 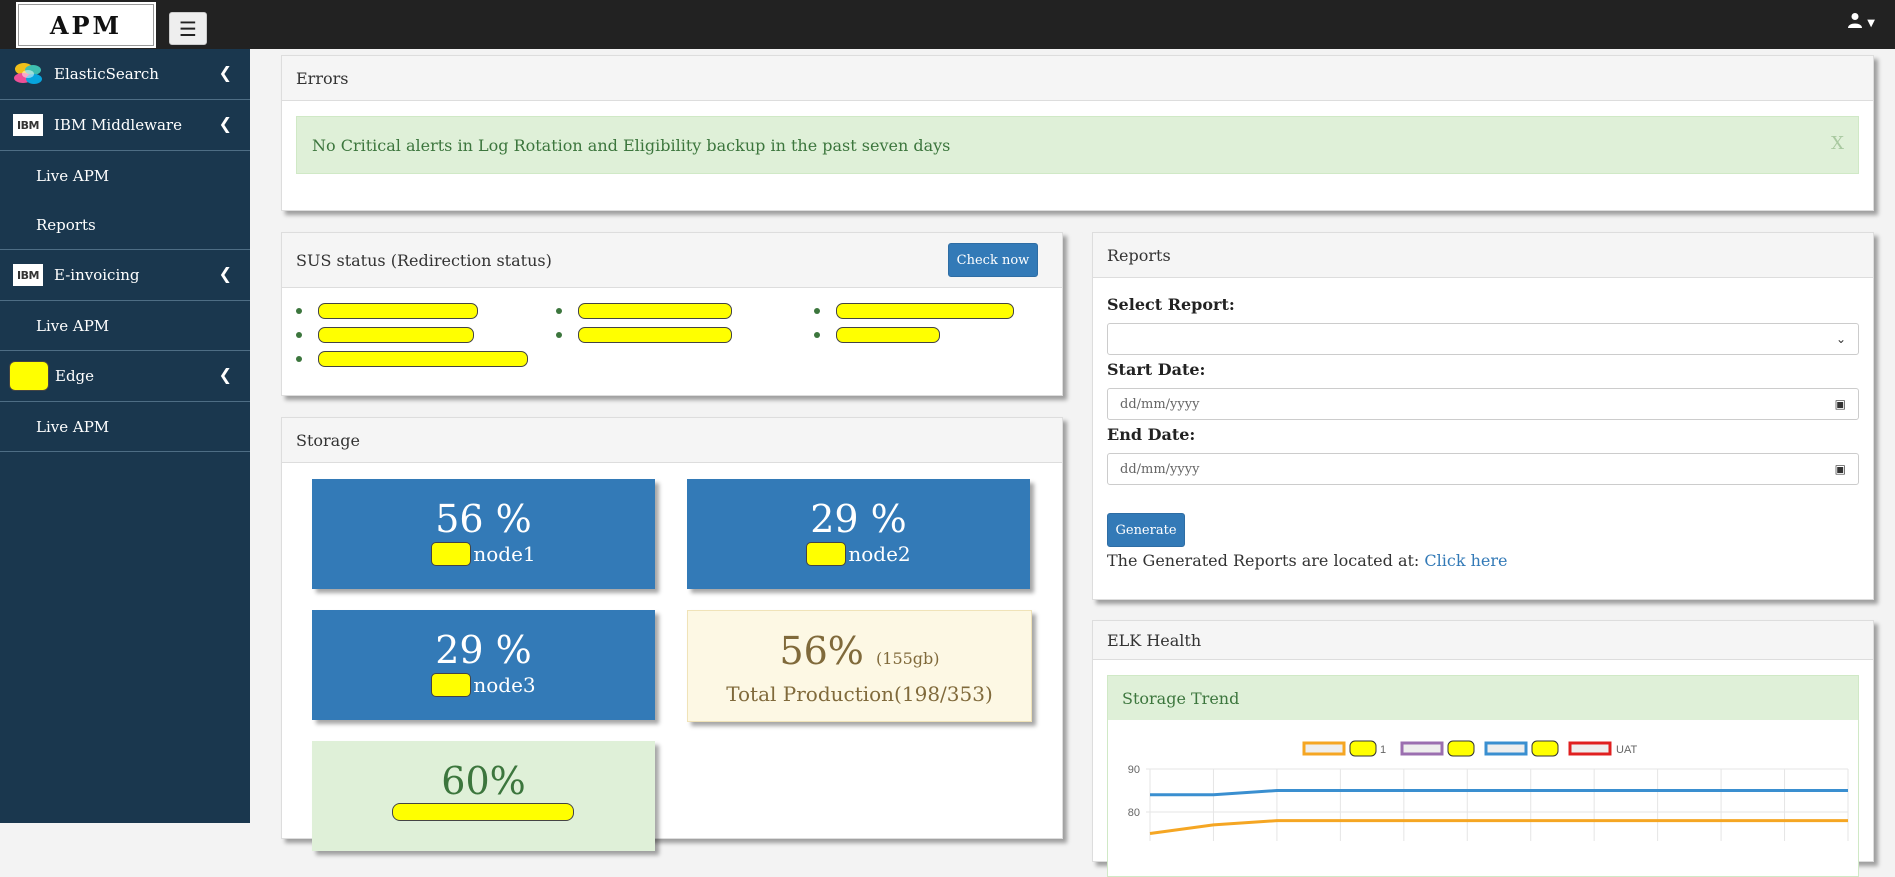 What do you see at coordinates (1151, 434) in the screenshot?
I see `end-date-label: End Date:` at bounding box center [1151, 434].